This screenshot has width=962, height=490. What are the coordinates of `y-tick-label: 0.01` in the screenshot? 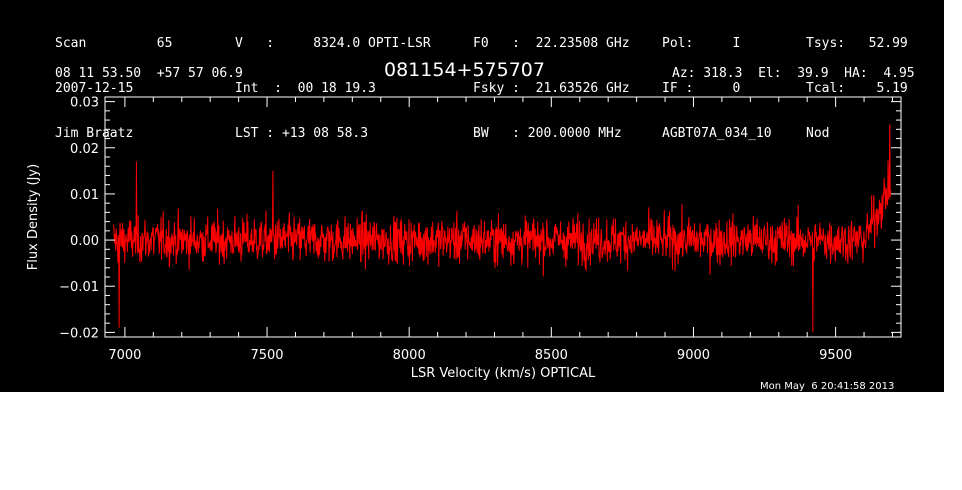 It's located at (84, 195).